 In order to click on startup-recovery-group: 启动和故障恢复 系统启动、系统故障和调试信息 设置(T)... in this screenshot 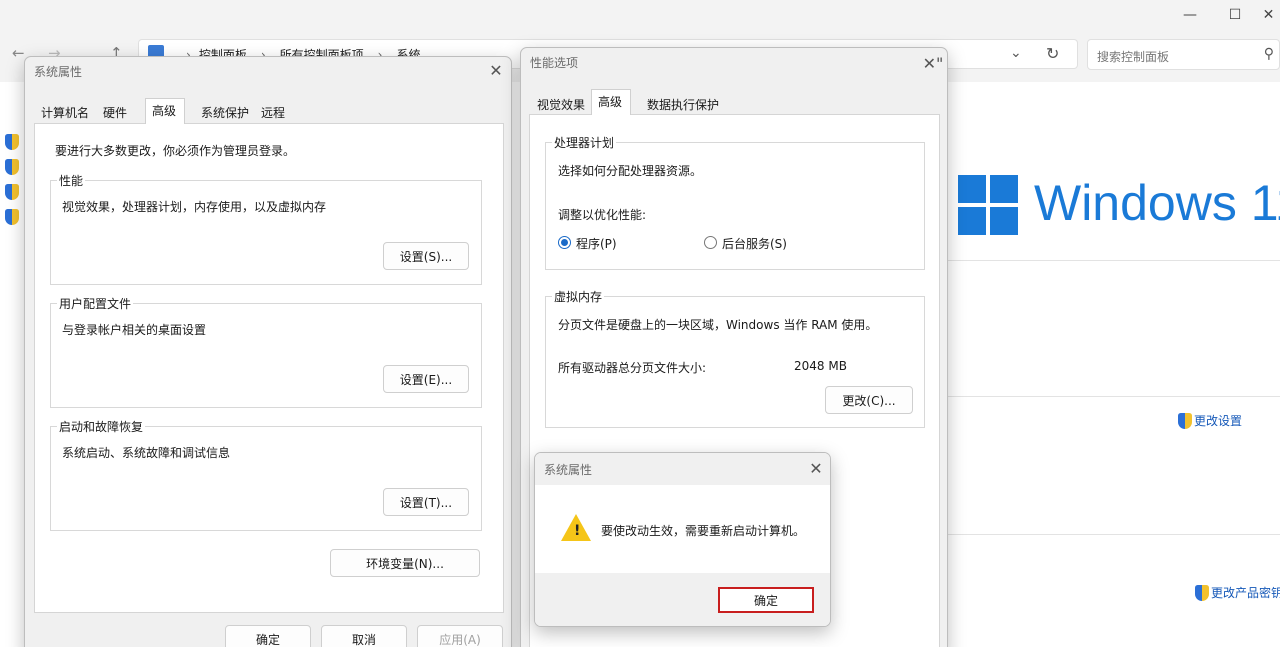, I will do `click(266, 474)`.